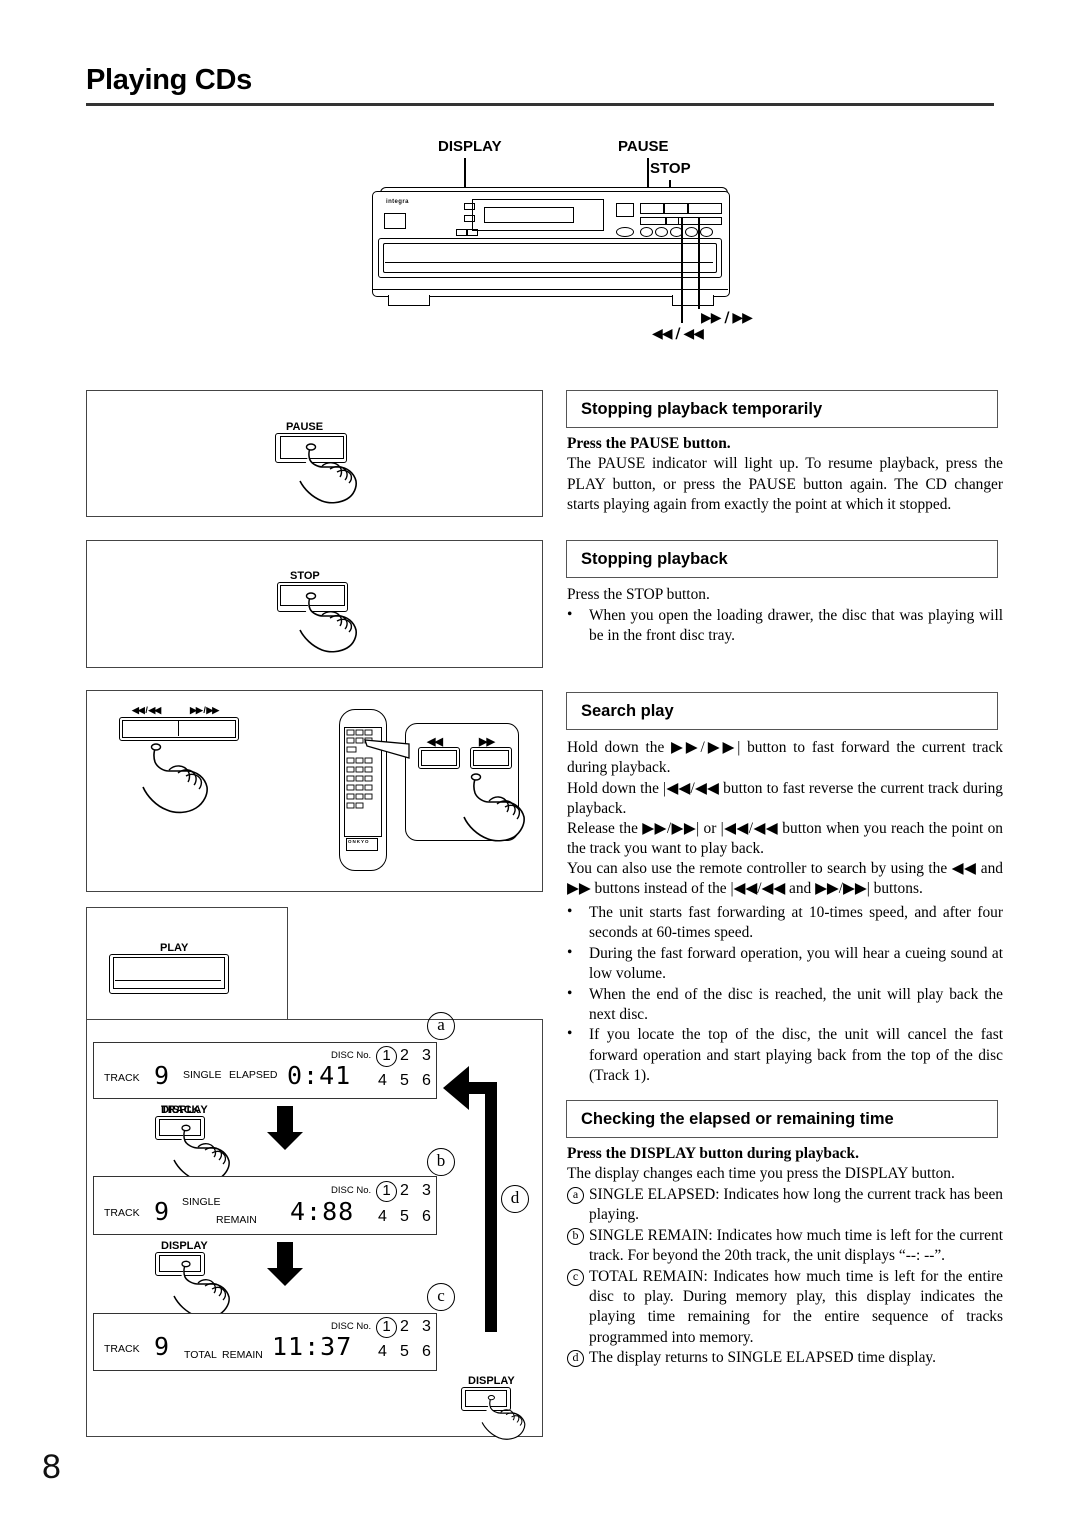  I want to click on callout-skipback-leader, so click(682, 270).